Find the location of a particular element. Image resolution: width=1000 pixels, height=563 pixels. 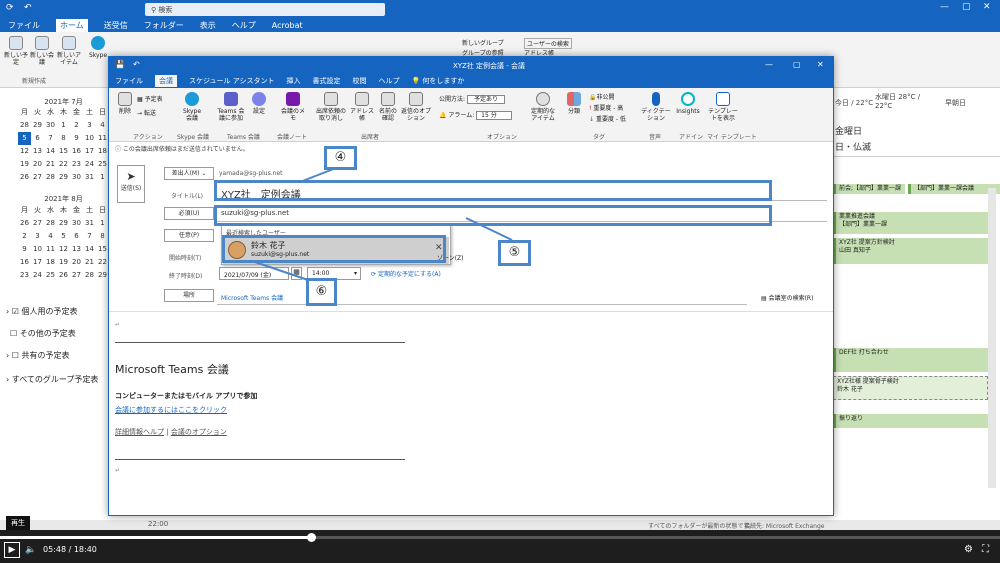

callout-number-6: ⑥ is located at coordinates (321, 292).